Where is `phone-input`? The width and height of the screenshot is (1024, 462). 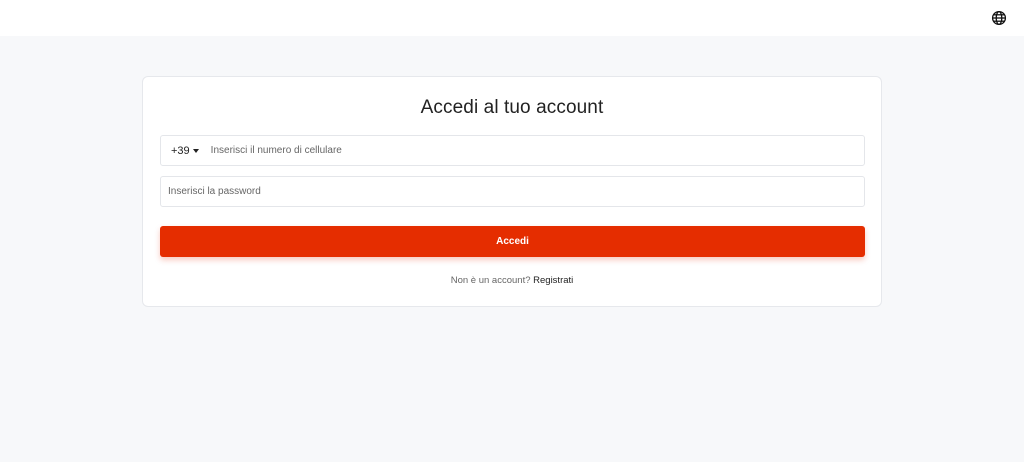 phone-input is located at coordinates (537, 150).